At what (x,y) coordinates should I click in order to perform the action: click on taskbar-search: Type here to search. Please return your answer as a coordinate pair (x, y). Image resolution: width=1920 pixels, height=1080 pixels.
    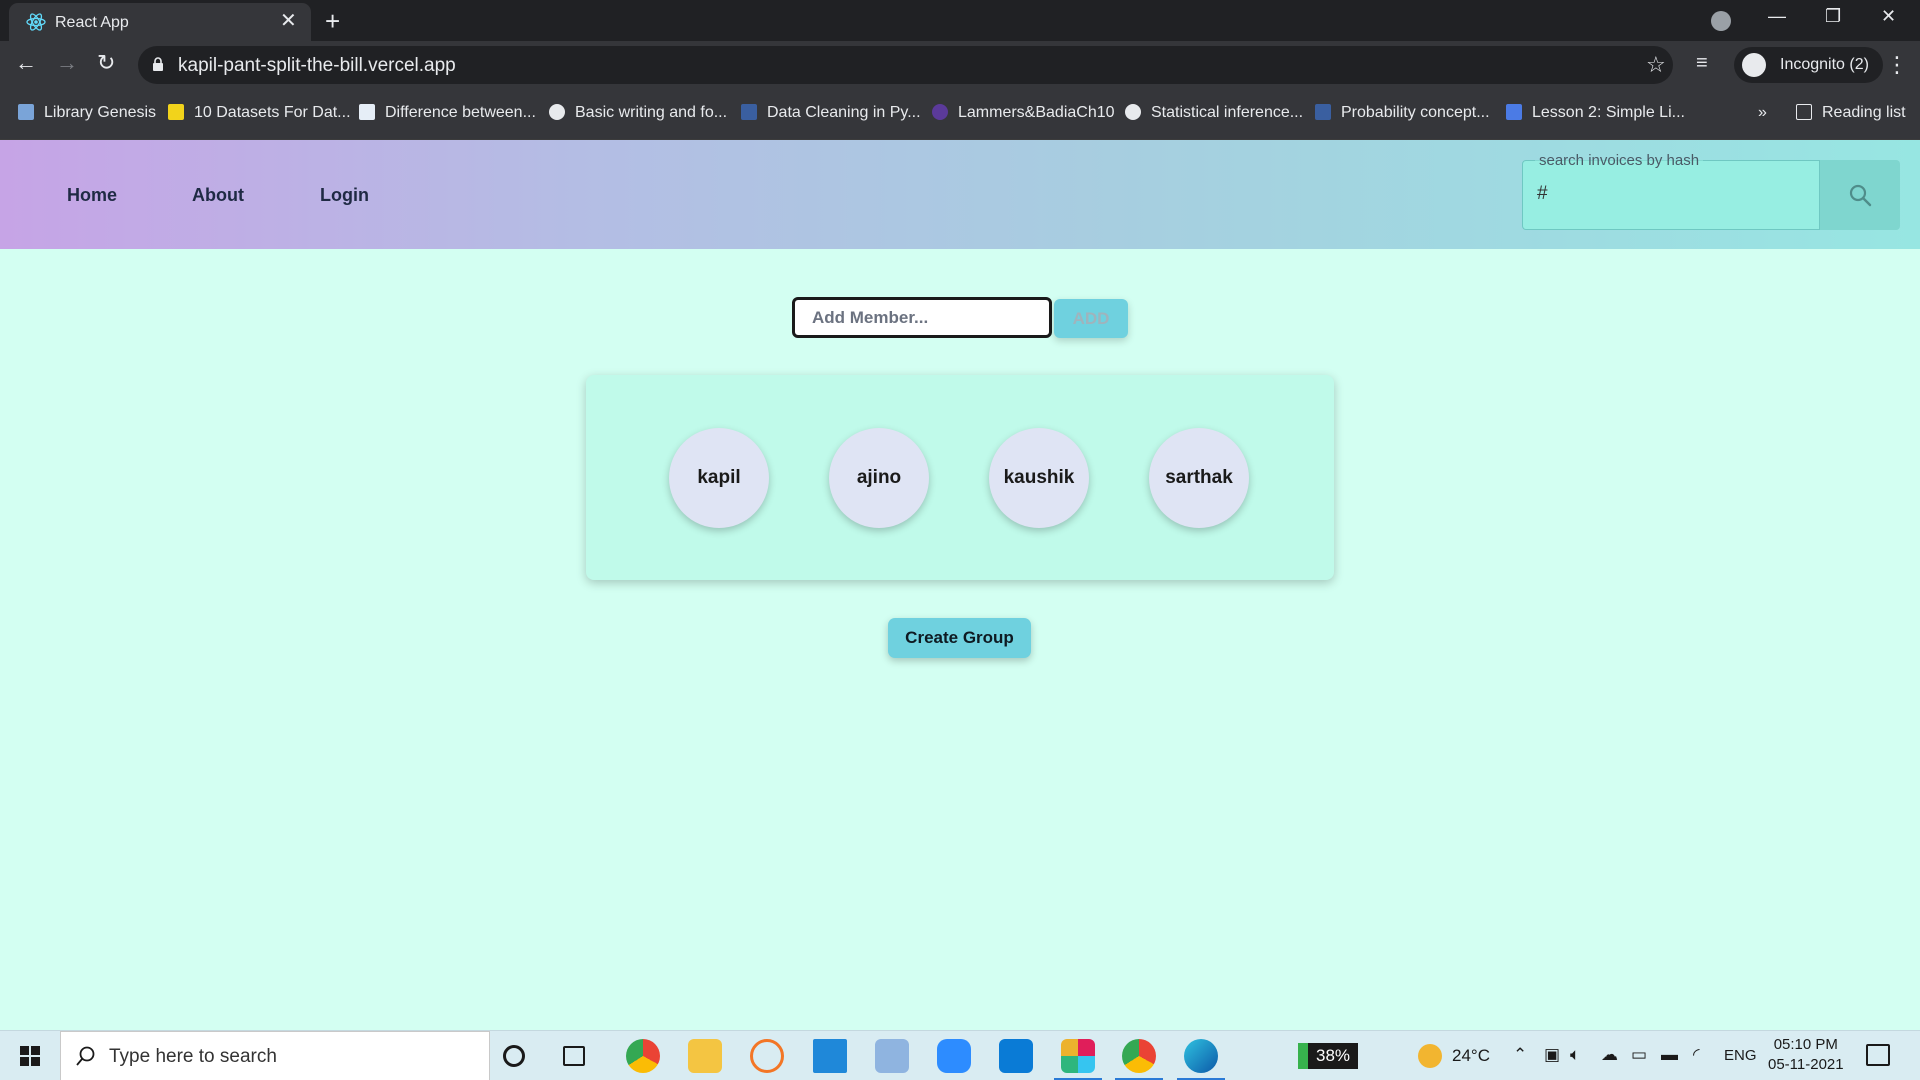
    Looking at the image, I should click on (275, 1055).